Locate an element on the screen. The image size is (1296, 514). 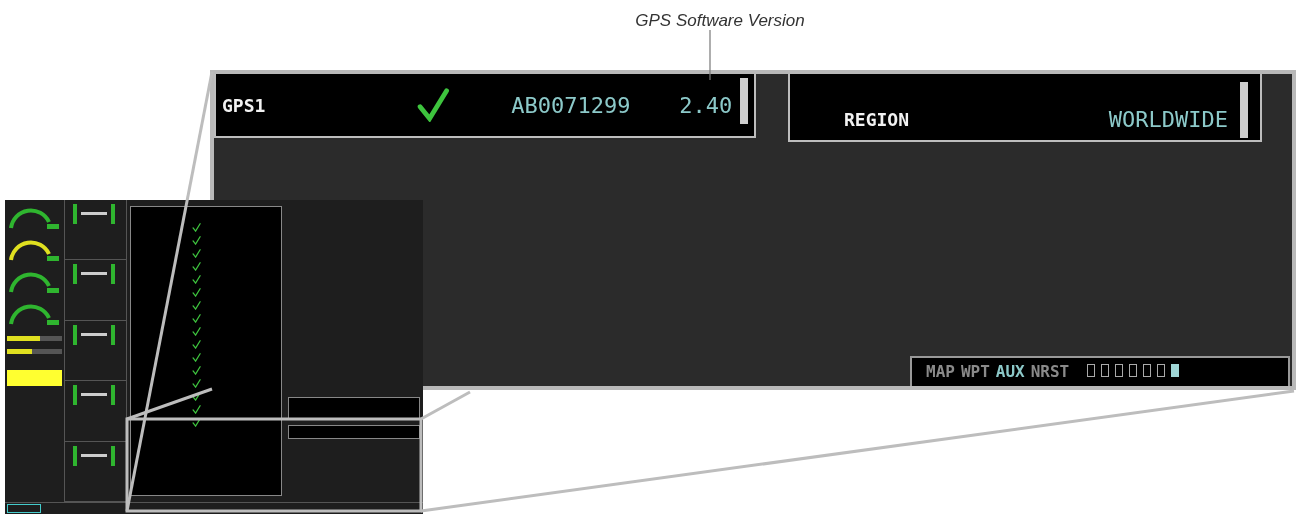
caution-block is located at coordinates (34, 378).